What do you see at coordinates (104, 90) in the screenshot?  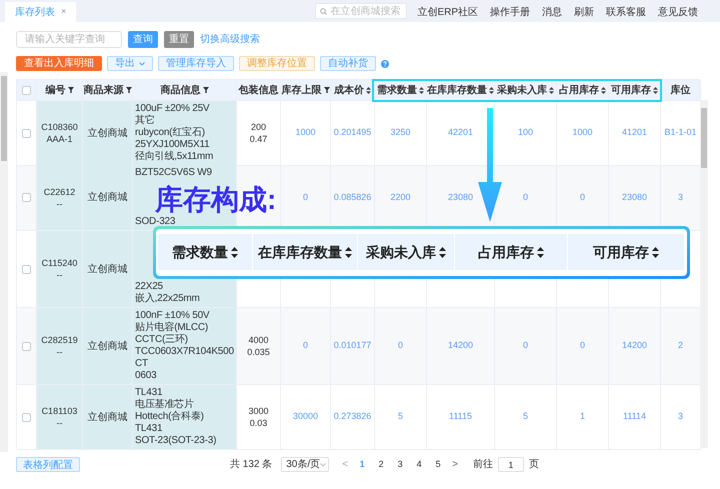 I see `column-header: 商品来源` at bounding box center [104, 90].